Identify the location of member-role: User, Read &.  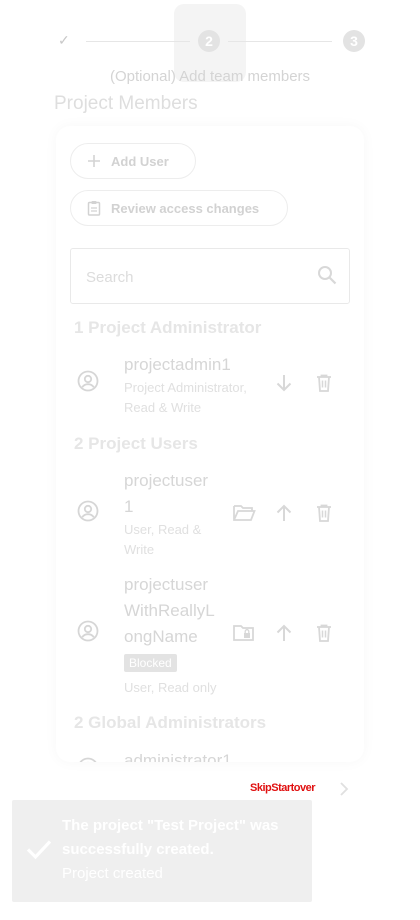
(163, 529).